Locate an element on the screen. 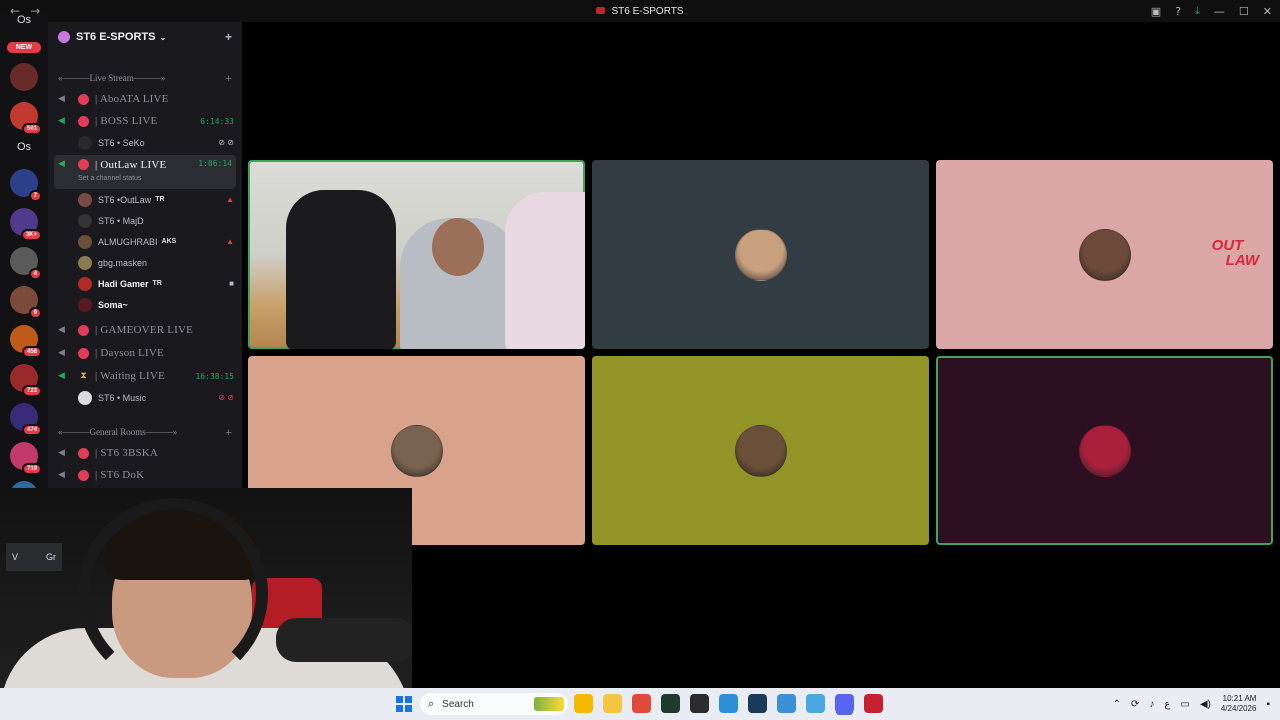 This screenshot has width=1280, height=720. file-explorer-icon is located at coordinates (583, 703).